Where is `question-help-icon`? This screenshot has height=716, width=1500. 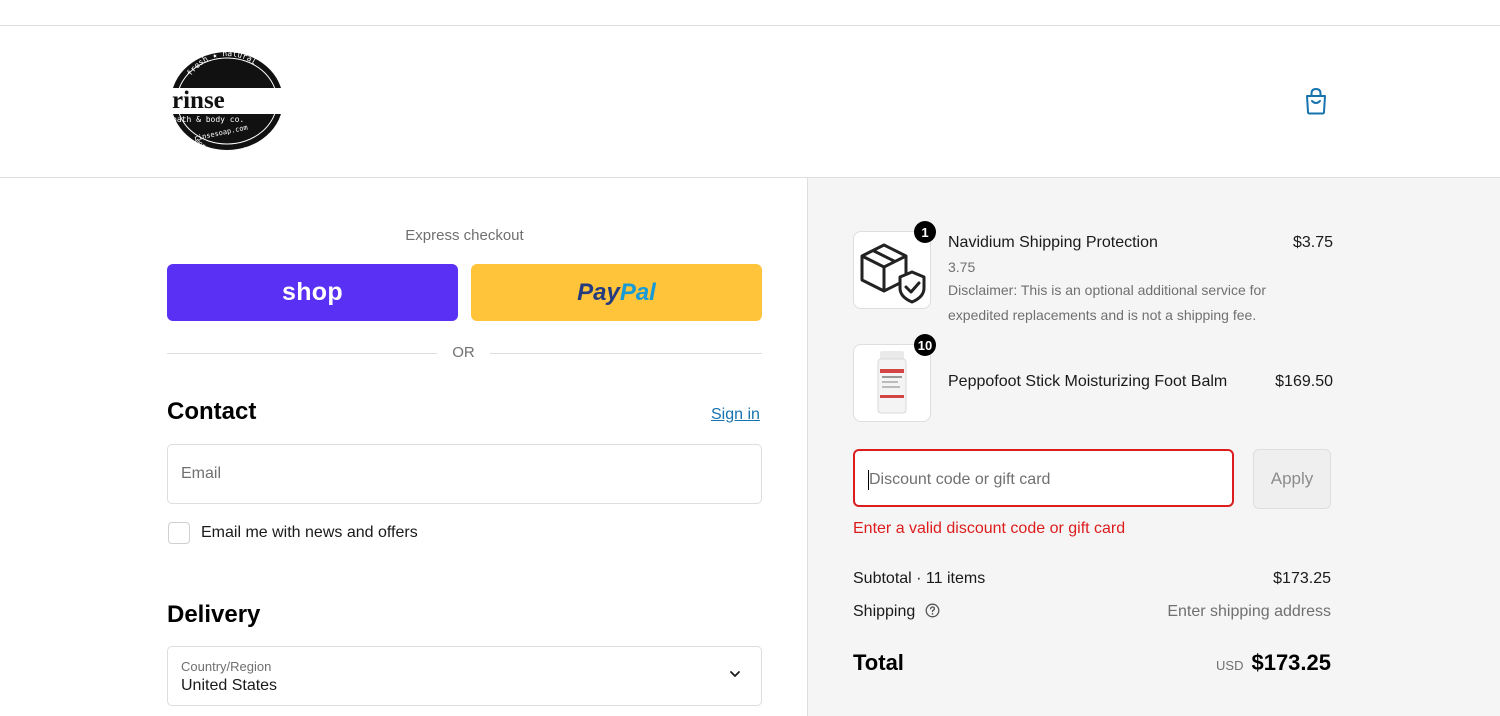 question-help-icon is located at coordinates (932, 610).